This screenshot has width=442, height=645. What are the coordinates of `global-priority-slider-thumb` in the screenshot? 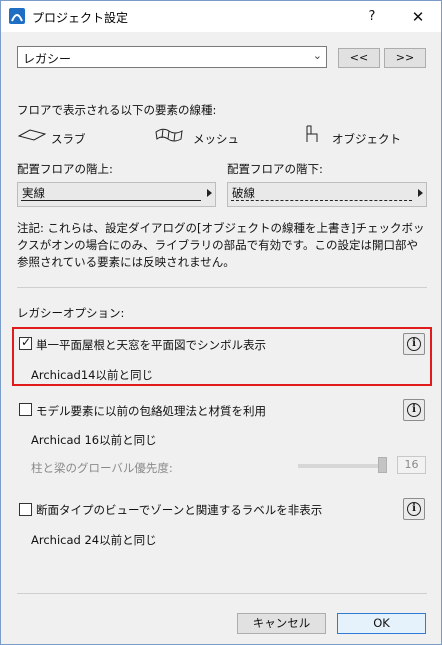 It's located at (382, 465).